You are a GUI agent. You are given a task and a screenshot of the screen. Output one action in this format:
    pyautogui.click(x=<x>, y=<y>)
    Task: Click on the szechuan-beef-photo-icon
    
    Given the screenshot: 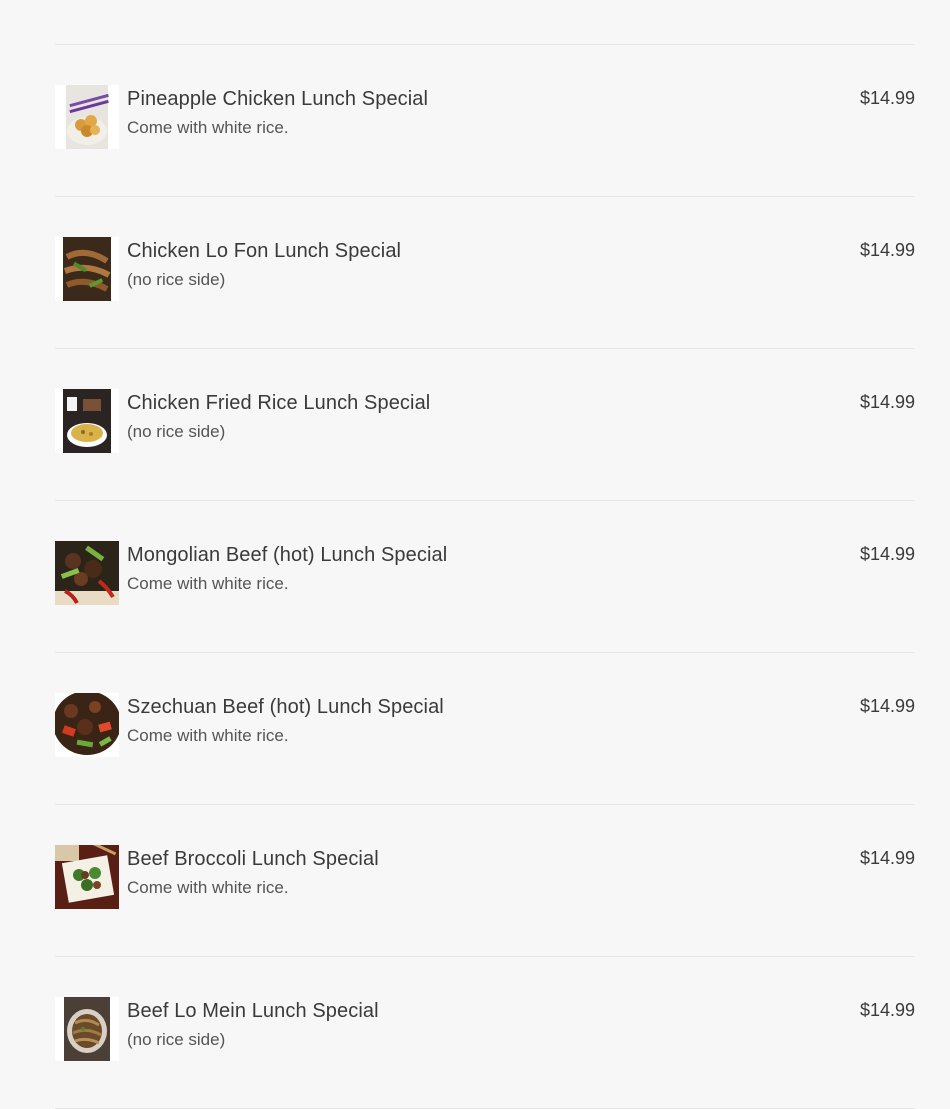 What is the action you would take?
    pyautogui.click(x=87, y=725)
    